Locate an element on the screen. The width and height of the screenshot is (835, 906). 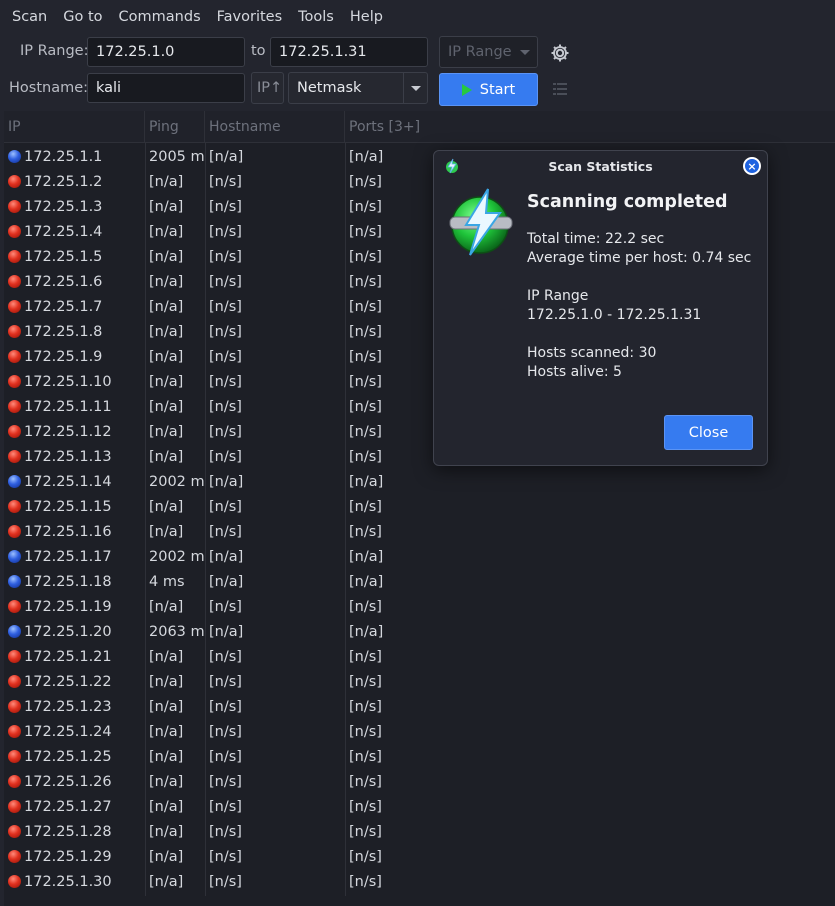
ip-range-value: 172.25.1.0 - 172.25.1.31 is located at coordinates (614, 315).